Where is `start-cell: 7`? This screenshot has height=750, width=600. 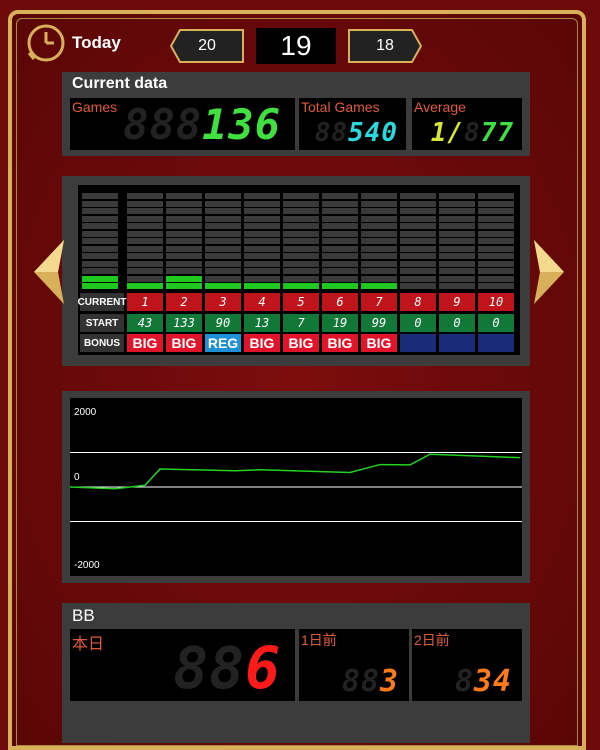
start-cell: 7 is located at coordinates (301, 323).